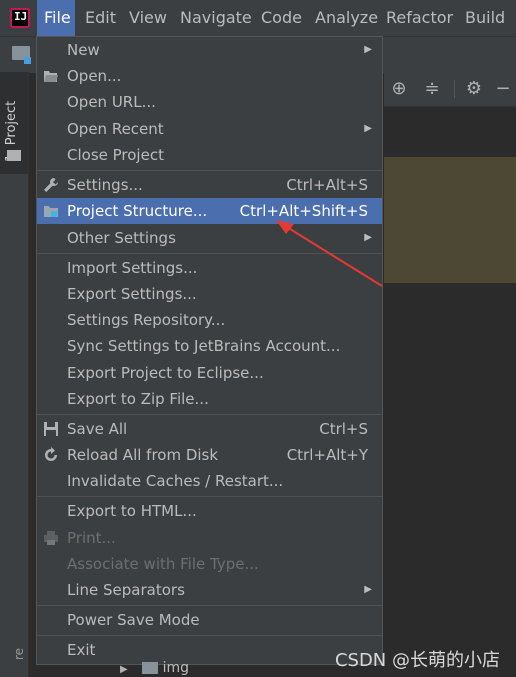  What do you see at coordinates (209, 129) in the screenshot?
I see `menu-item-open-recent: Open Recent ▶` at bounding box center [209, 129].